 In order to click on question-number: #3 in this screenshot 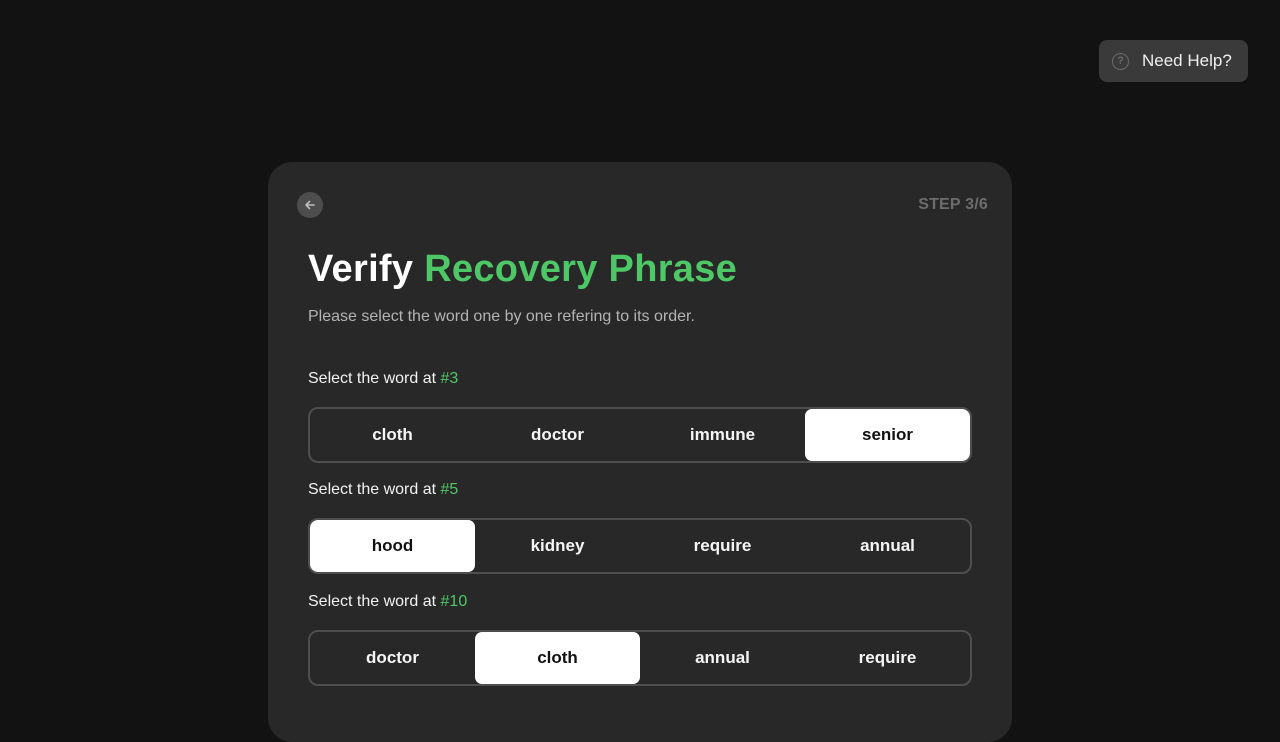, I will do `click(449, 378)`.